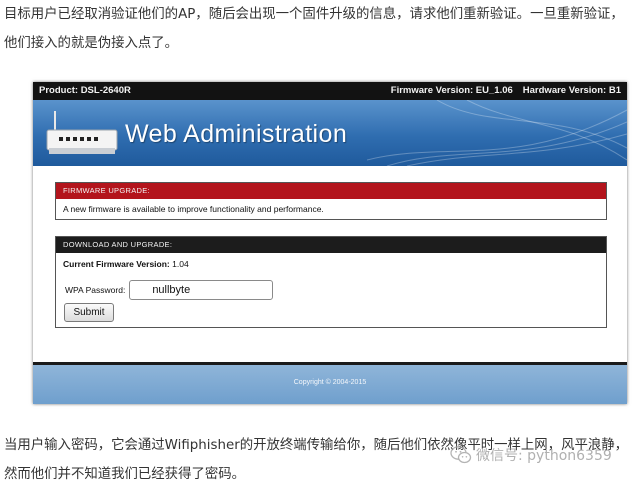 The width and height of the screenshot is (640, 488). Describe the element at coordinates (180, 264) in the screenshot. I see `current-firmware-value: 1.04` at that location.